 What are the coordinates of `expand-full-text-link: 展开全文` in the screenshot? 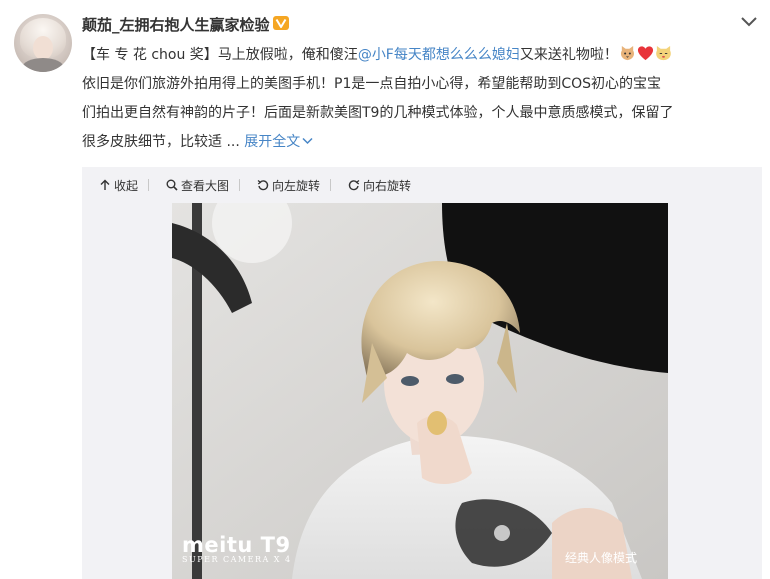 It's located at (278, 142).